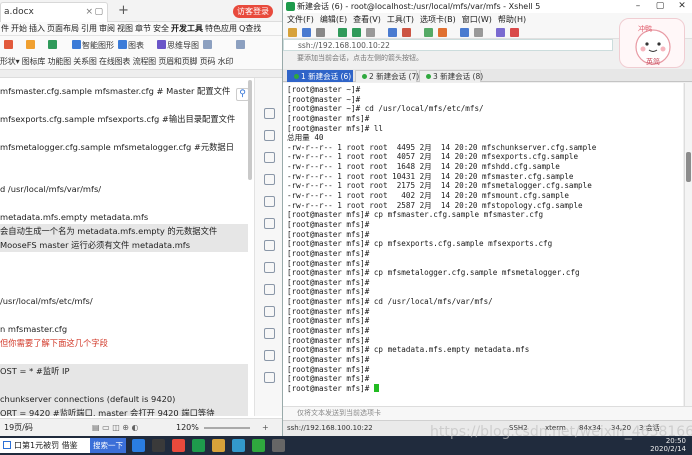 The image size is (692, 455). What do you see at coordinates (125, 29) in the screenshot?
I see `menu-item: 视图` at bounding box center [125, 29].